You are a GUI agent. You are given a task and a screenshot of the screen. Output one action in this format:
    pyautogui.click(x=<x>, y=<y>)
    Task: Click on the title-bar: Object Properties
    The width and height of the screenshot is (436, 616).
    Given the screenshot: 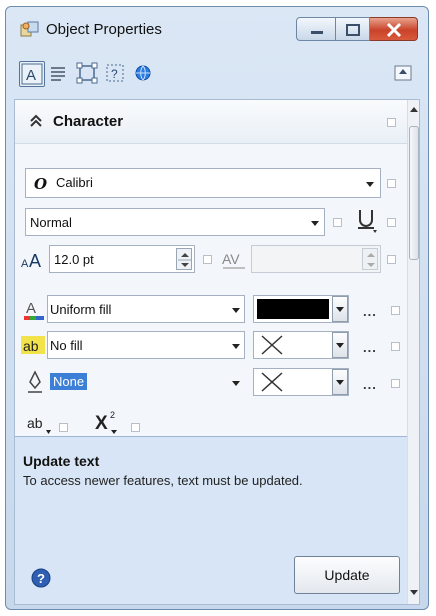 What is the action you would take?
    pyautogui.click(x=217, y=29)
    